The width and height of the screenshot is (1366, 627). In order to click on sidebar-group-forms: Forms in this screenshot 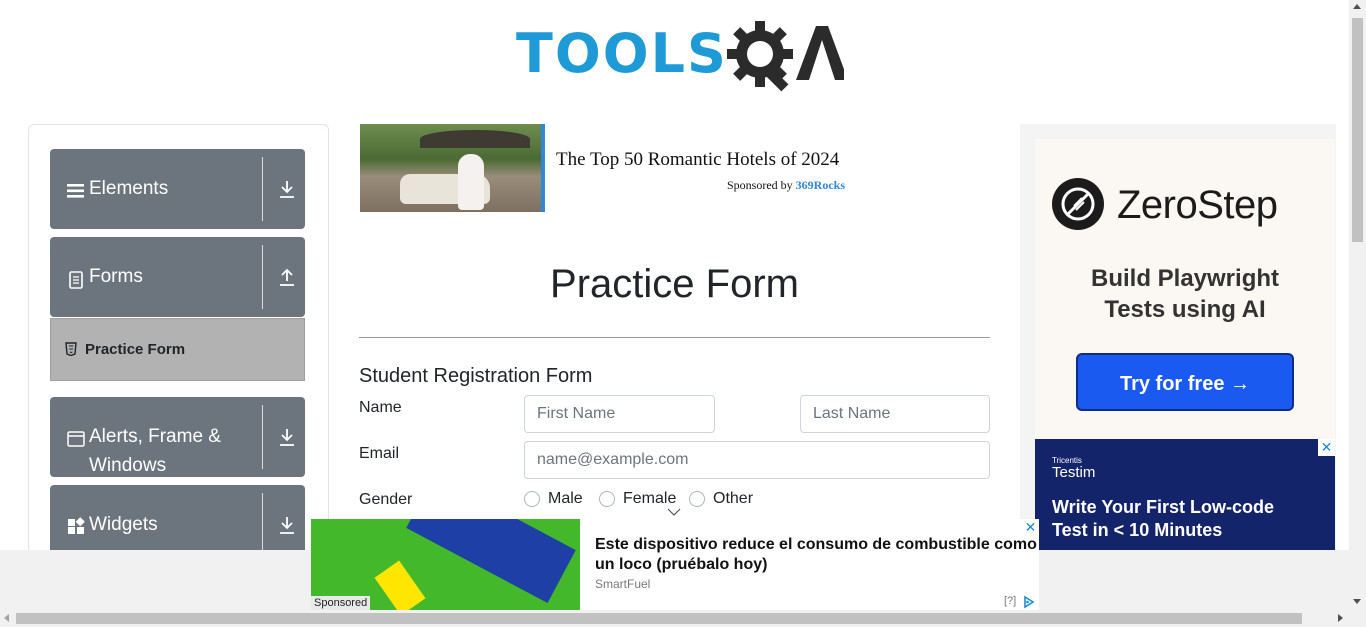, I will do `click(177, 277)`.